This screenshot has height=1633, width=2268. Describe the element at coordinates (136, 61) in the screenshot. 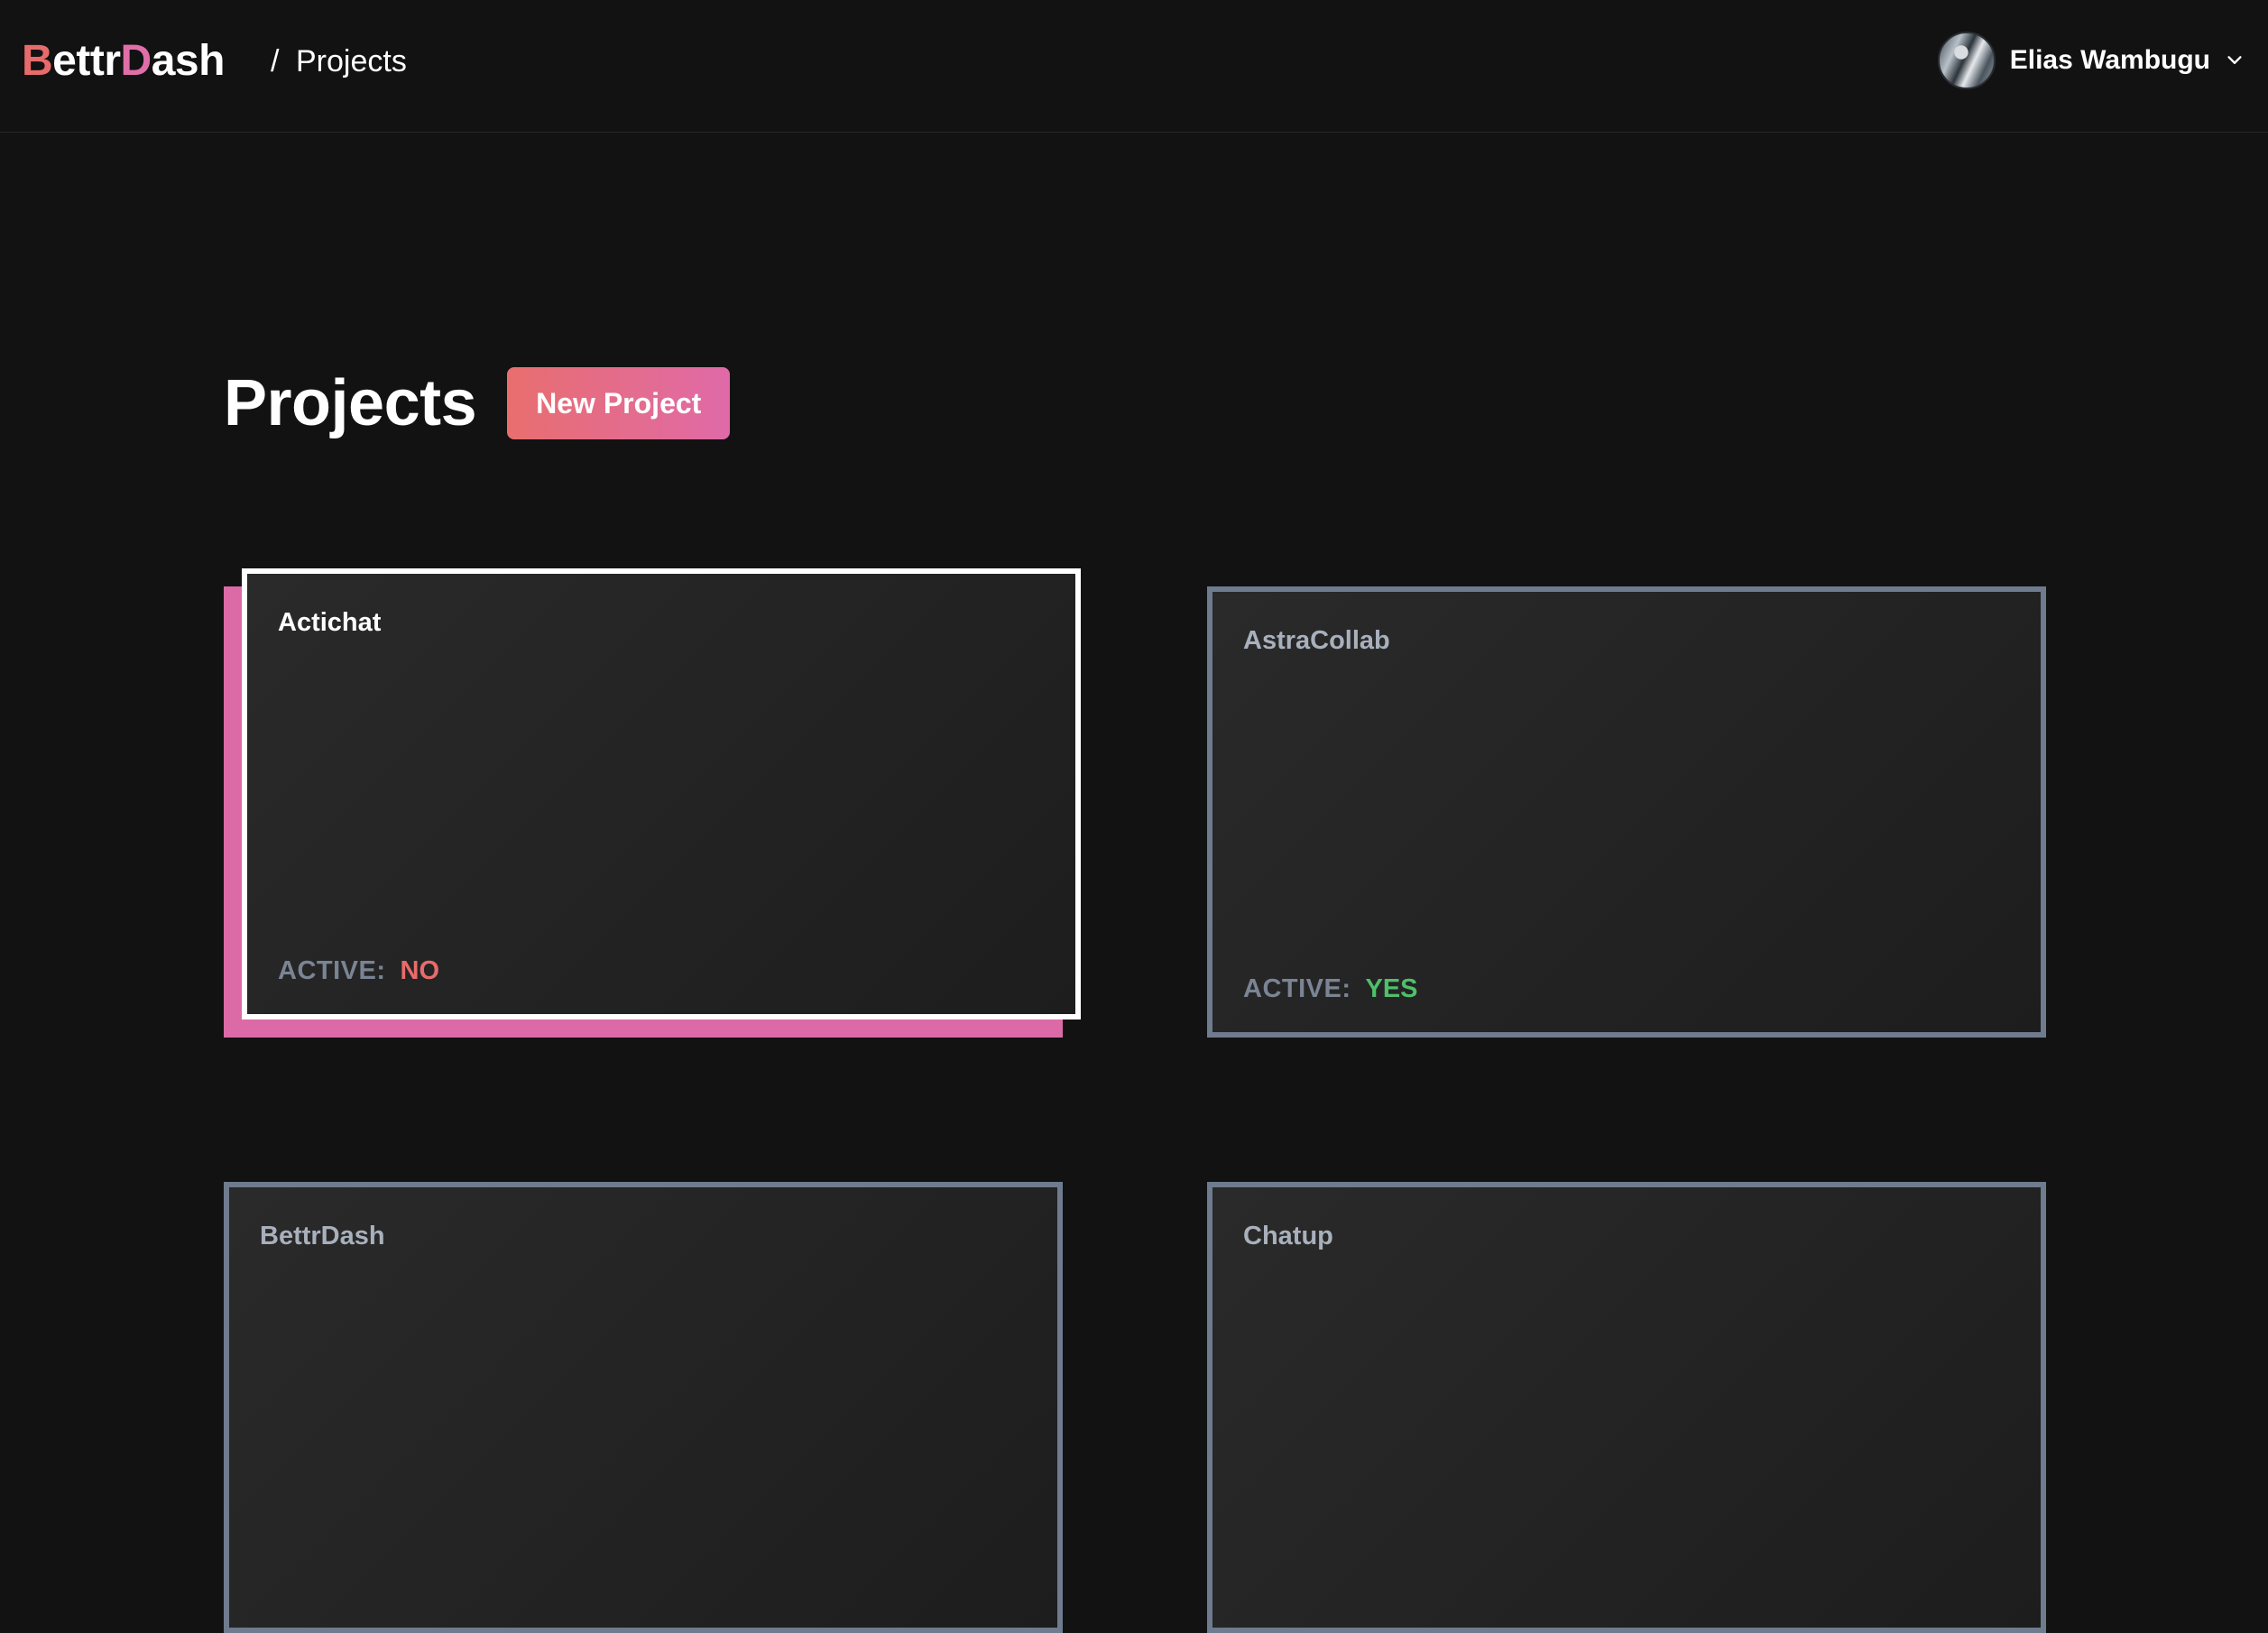

I see `logo-letter-d: D` at that location.